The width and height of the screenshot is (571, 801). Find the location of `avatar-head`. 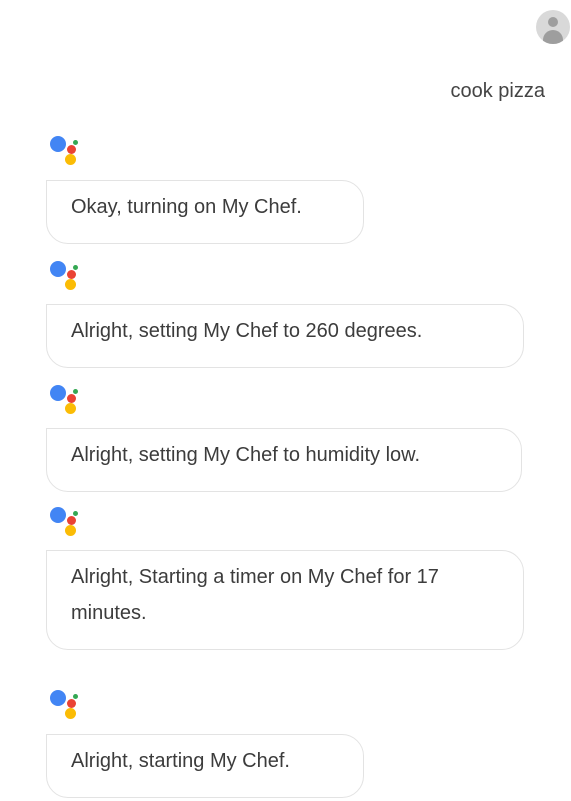

avatar-head is located at coordinates (553, 22).